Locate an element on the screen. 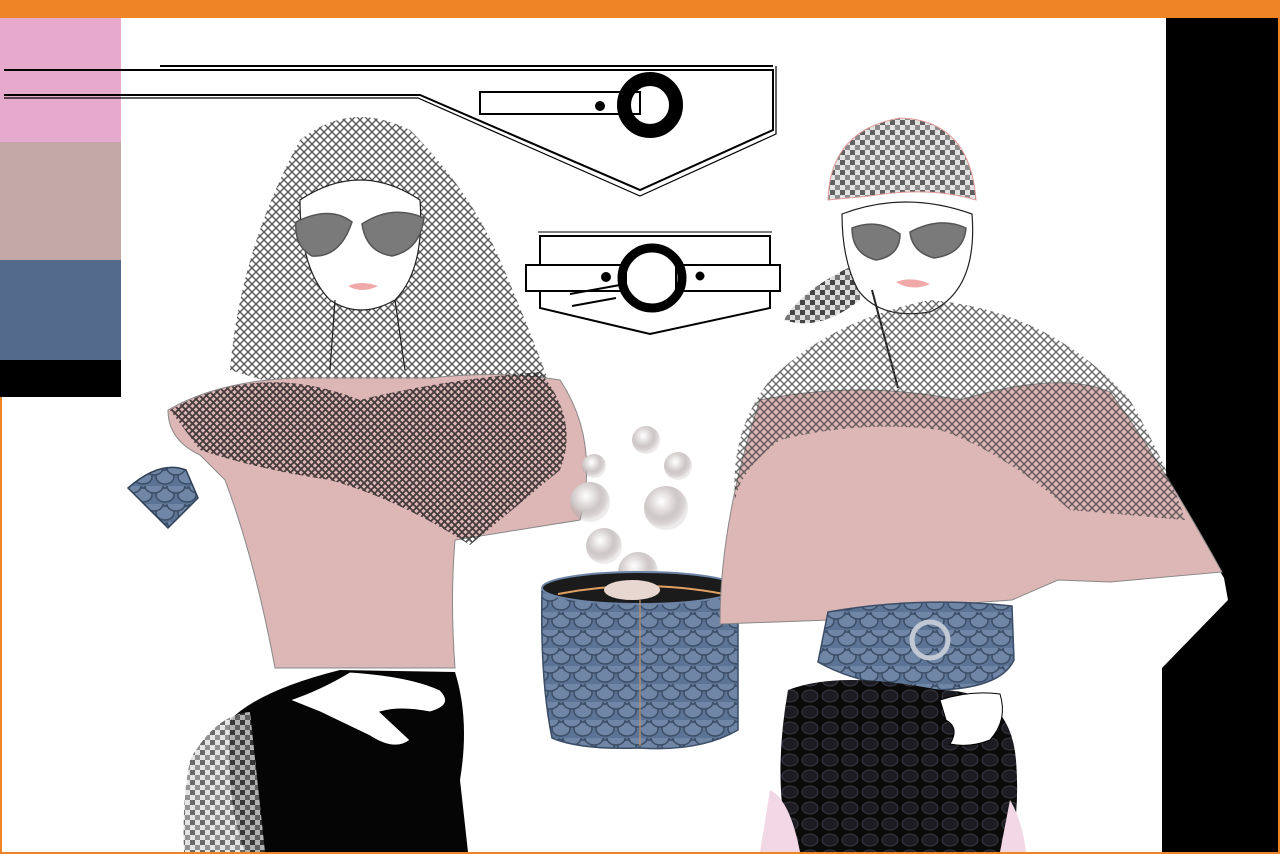  swatch-black is located at coordinates (60, 378).